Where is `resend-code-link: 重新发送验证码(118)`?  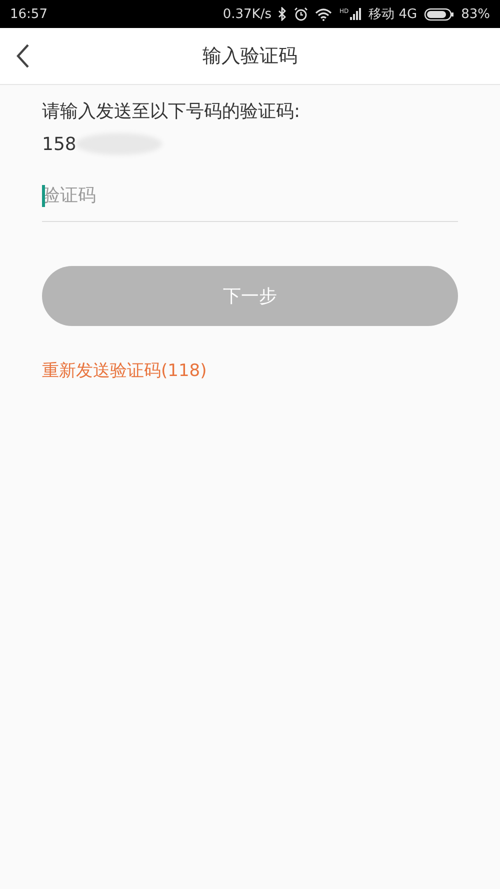 resend-code-link: 重新发送验证码(118) is located at coordinates (124, 370).